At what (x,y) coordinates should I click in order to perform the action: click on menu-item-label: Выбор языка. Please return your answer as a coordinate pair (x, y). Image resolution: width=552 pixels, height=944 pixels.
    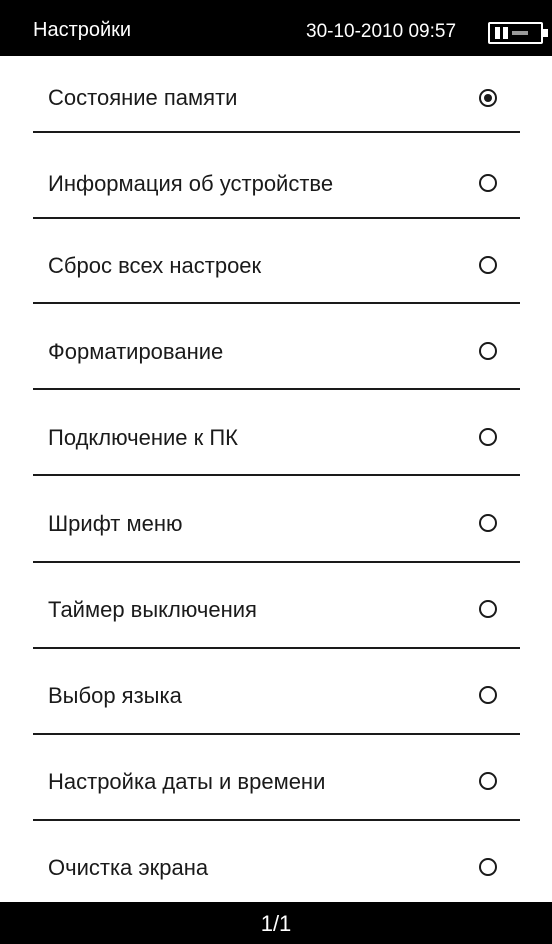
    Looking at the image, I should click on (115, 695).